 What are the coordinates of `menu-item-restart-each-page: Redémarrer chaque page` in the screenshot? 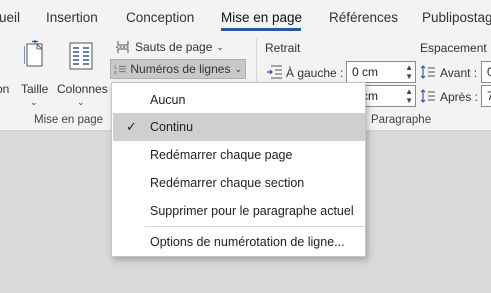 It's located at (239, 155).